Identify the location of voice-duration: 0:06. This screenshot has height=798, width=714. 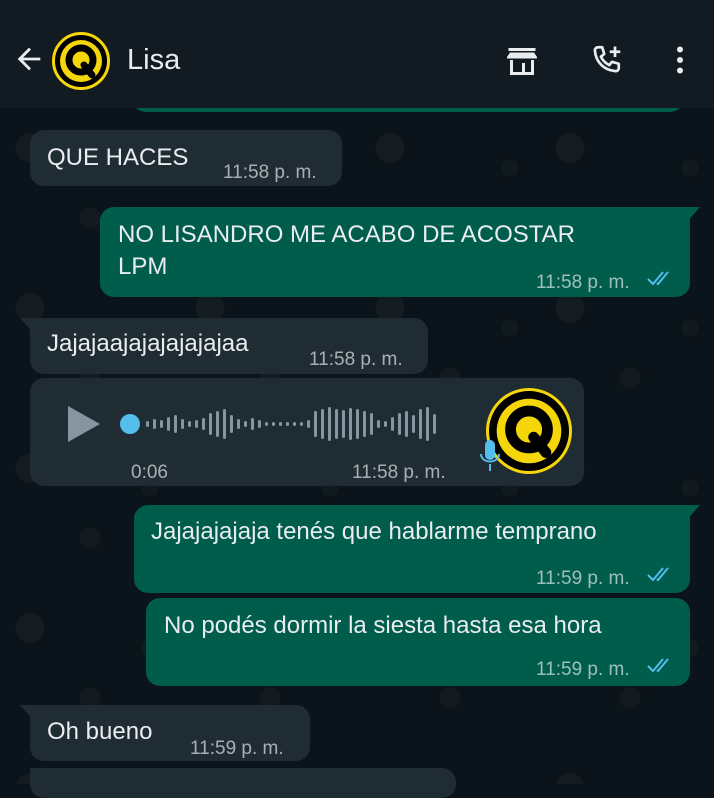
(149, 472).